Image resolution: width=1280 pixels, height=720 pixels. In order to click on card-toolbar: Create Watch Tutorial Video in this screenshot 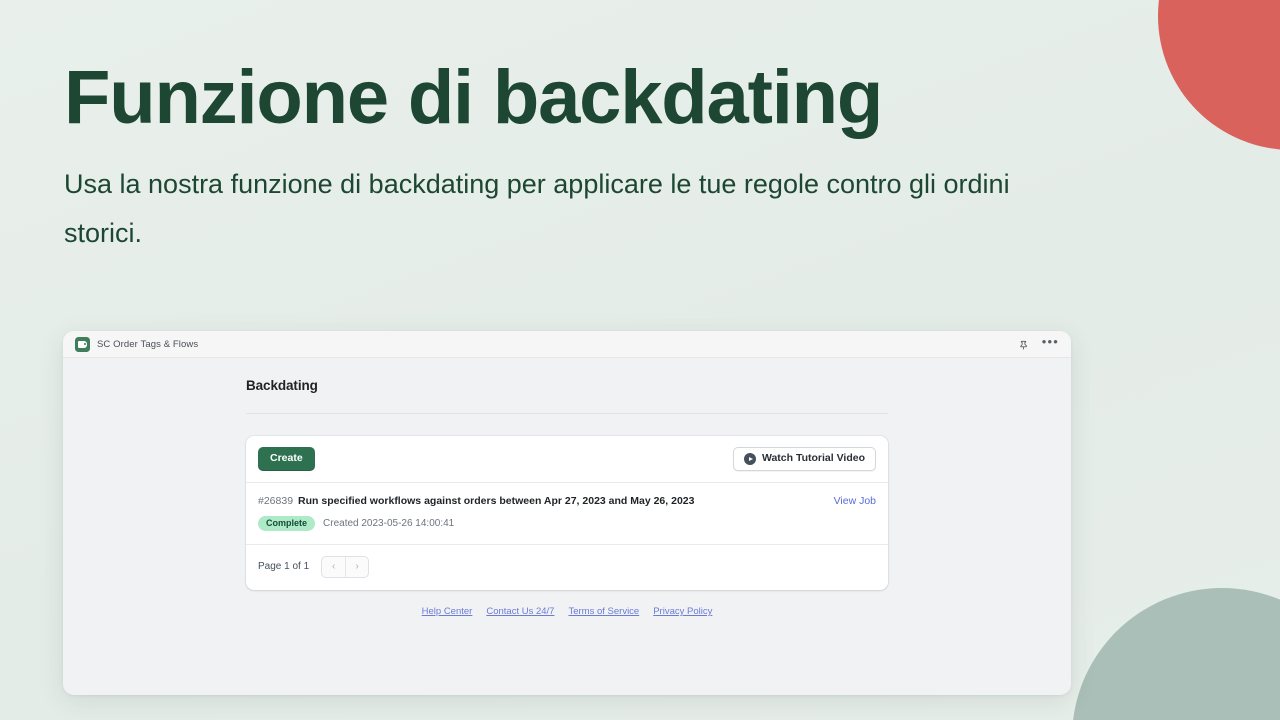, I will do `click(567, 459)`.